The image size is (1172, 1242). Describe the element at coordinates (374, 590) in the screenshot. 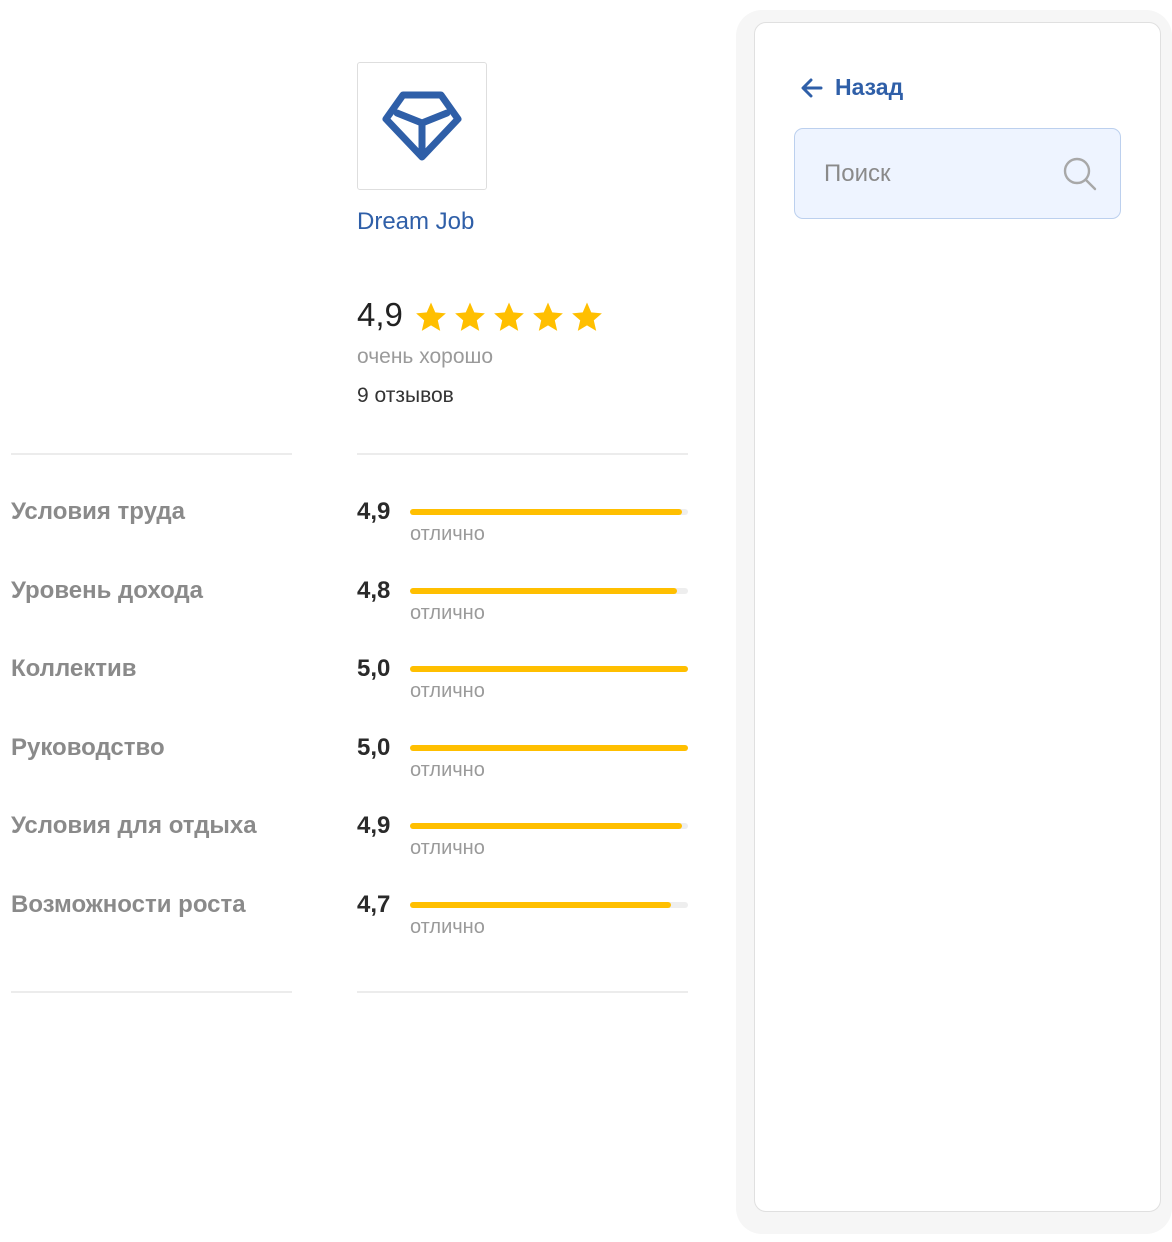

I see `rating-score: 4,8` at that location.